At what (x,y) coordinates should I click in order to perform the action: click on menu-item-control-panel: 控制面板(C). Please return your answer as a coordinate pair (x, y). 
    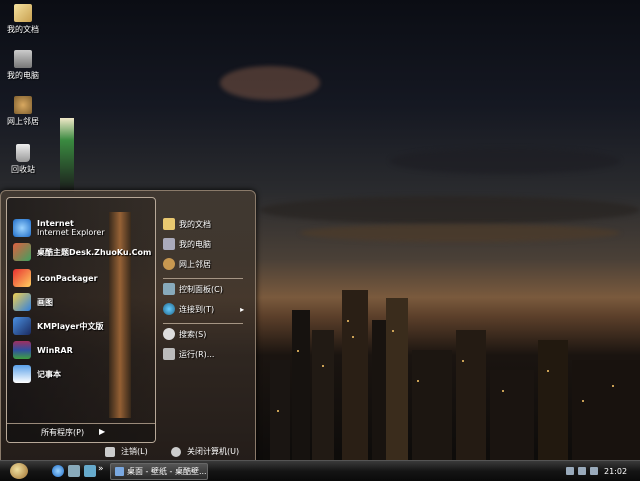
    Looking at the image, I should click on (193, 289).